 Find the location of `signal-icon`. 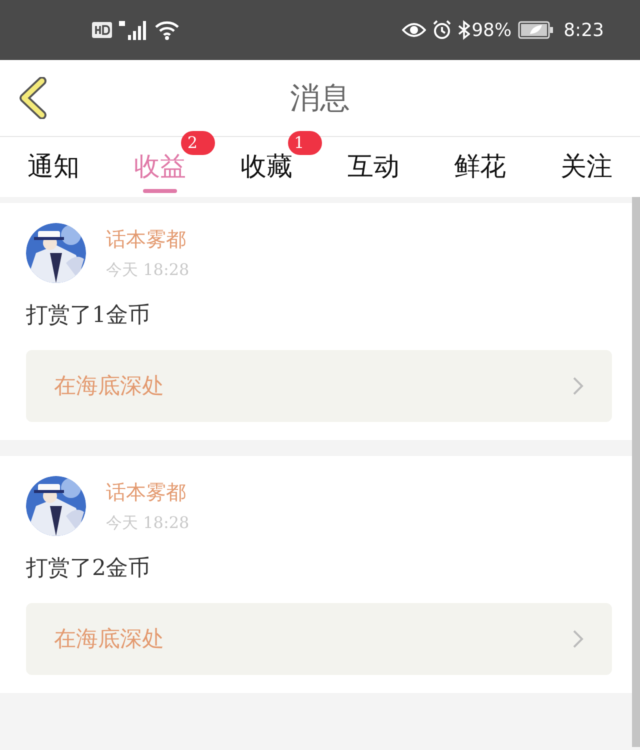

signal-icon is located at coordinates (133, 30).